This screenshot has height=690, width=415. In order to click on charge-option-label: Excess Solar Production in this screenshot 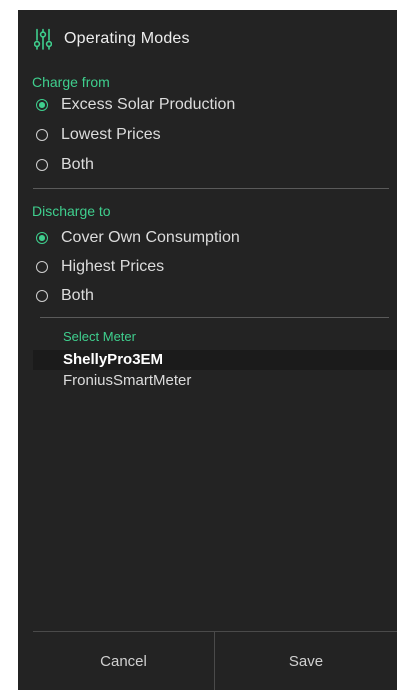, I will do `click(148, 104)`.